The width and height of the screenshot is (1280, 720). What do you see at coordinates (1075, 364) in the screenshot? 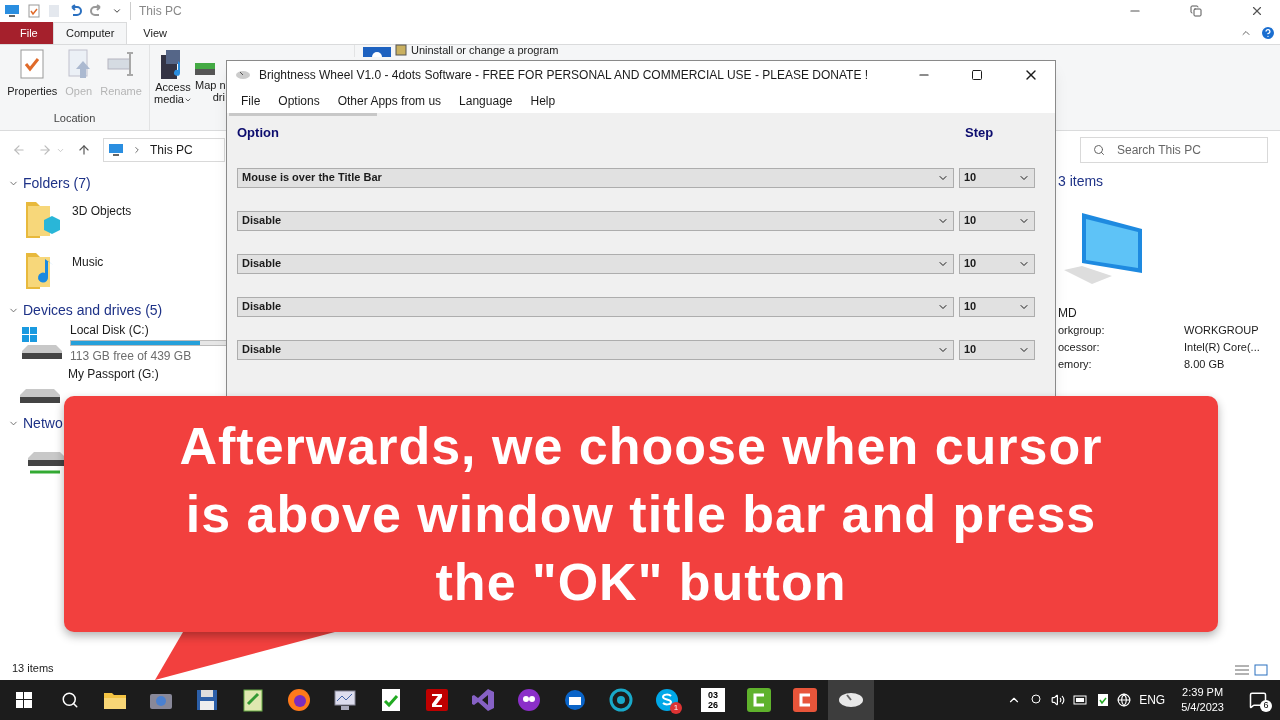
I see `property-label: emory:` at bounding box center [1075, 364].